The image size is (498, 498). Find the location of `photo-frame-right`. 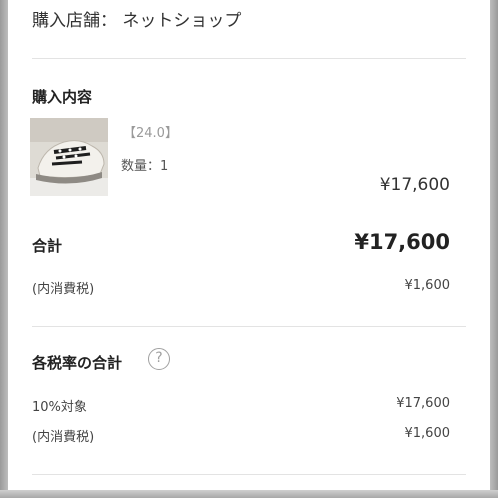

photo-frame-right is located at coordinates (494, 249).